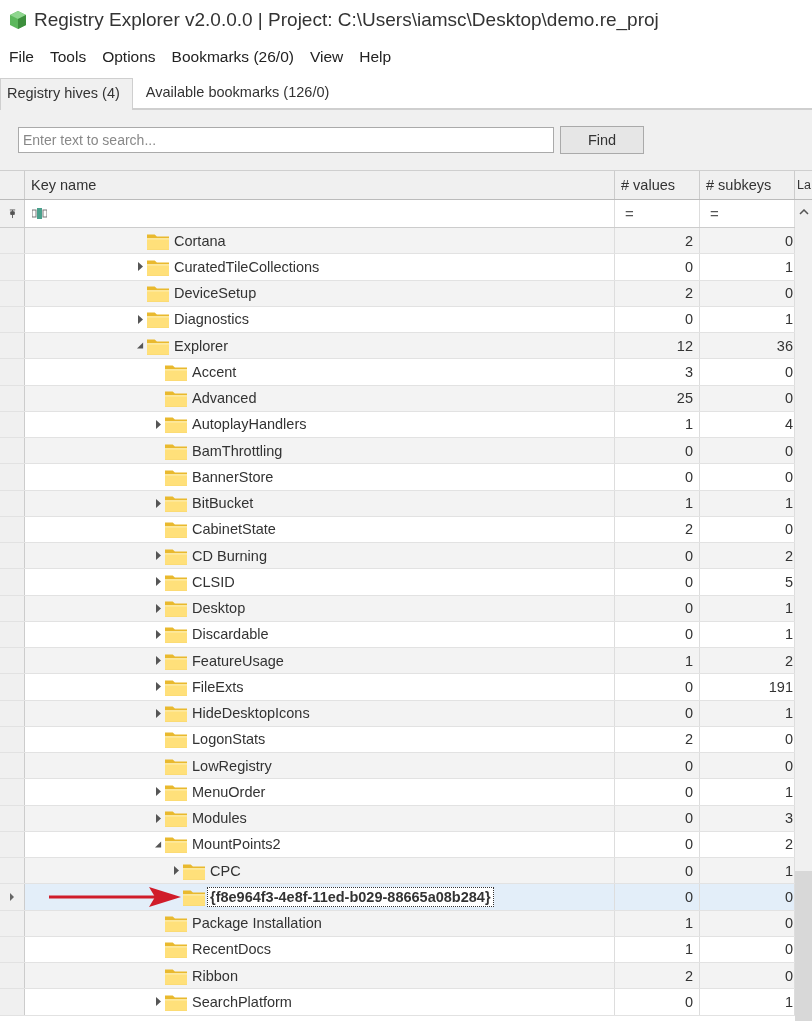 The image size is (812, 1021). What do you see at coordinates (215, 293) in the screenshot?
I see `key-name: DeviceSetup` at bounding box center [215, 293].